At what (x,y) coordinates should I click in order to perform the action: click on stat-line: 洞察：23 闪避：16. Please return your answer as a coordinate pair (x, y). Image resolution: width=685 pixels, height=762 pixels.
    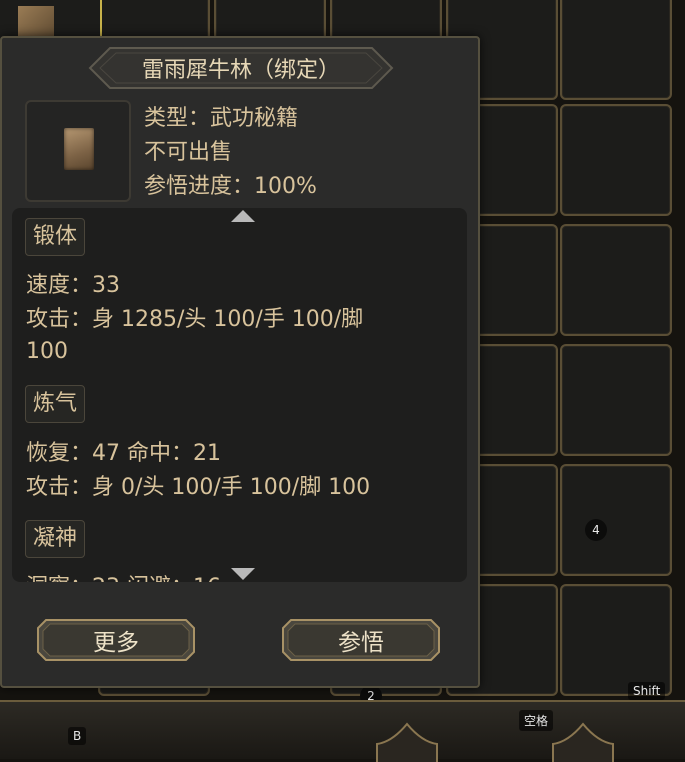
    Looking at the image, I should click on (123, 577).